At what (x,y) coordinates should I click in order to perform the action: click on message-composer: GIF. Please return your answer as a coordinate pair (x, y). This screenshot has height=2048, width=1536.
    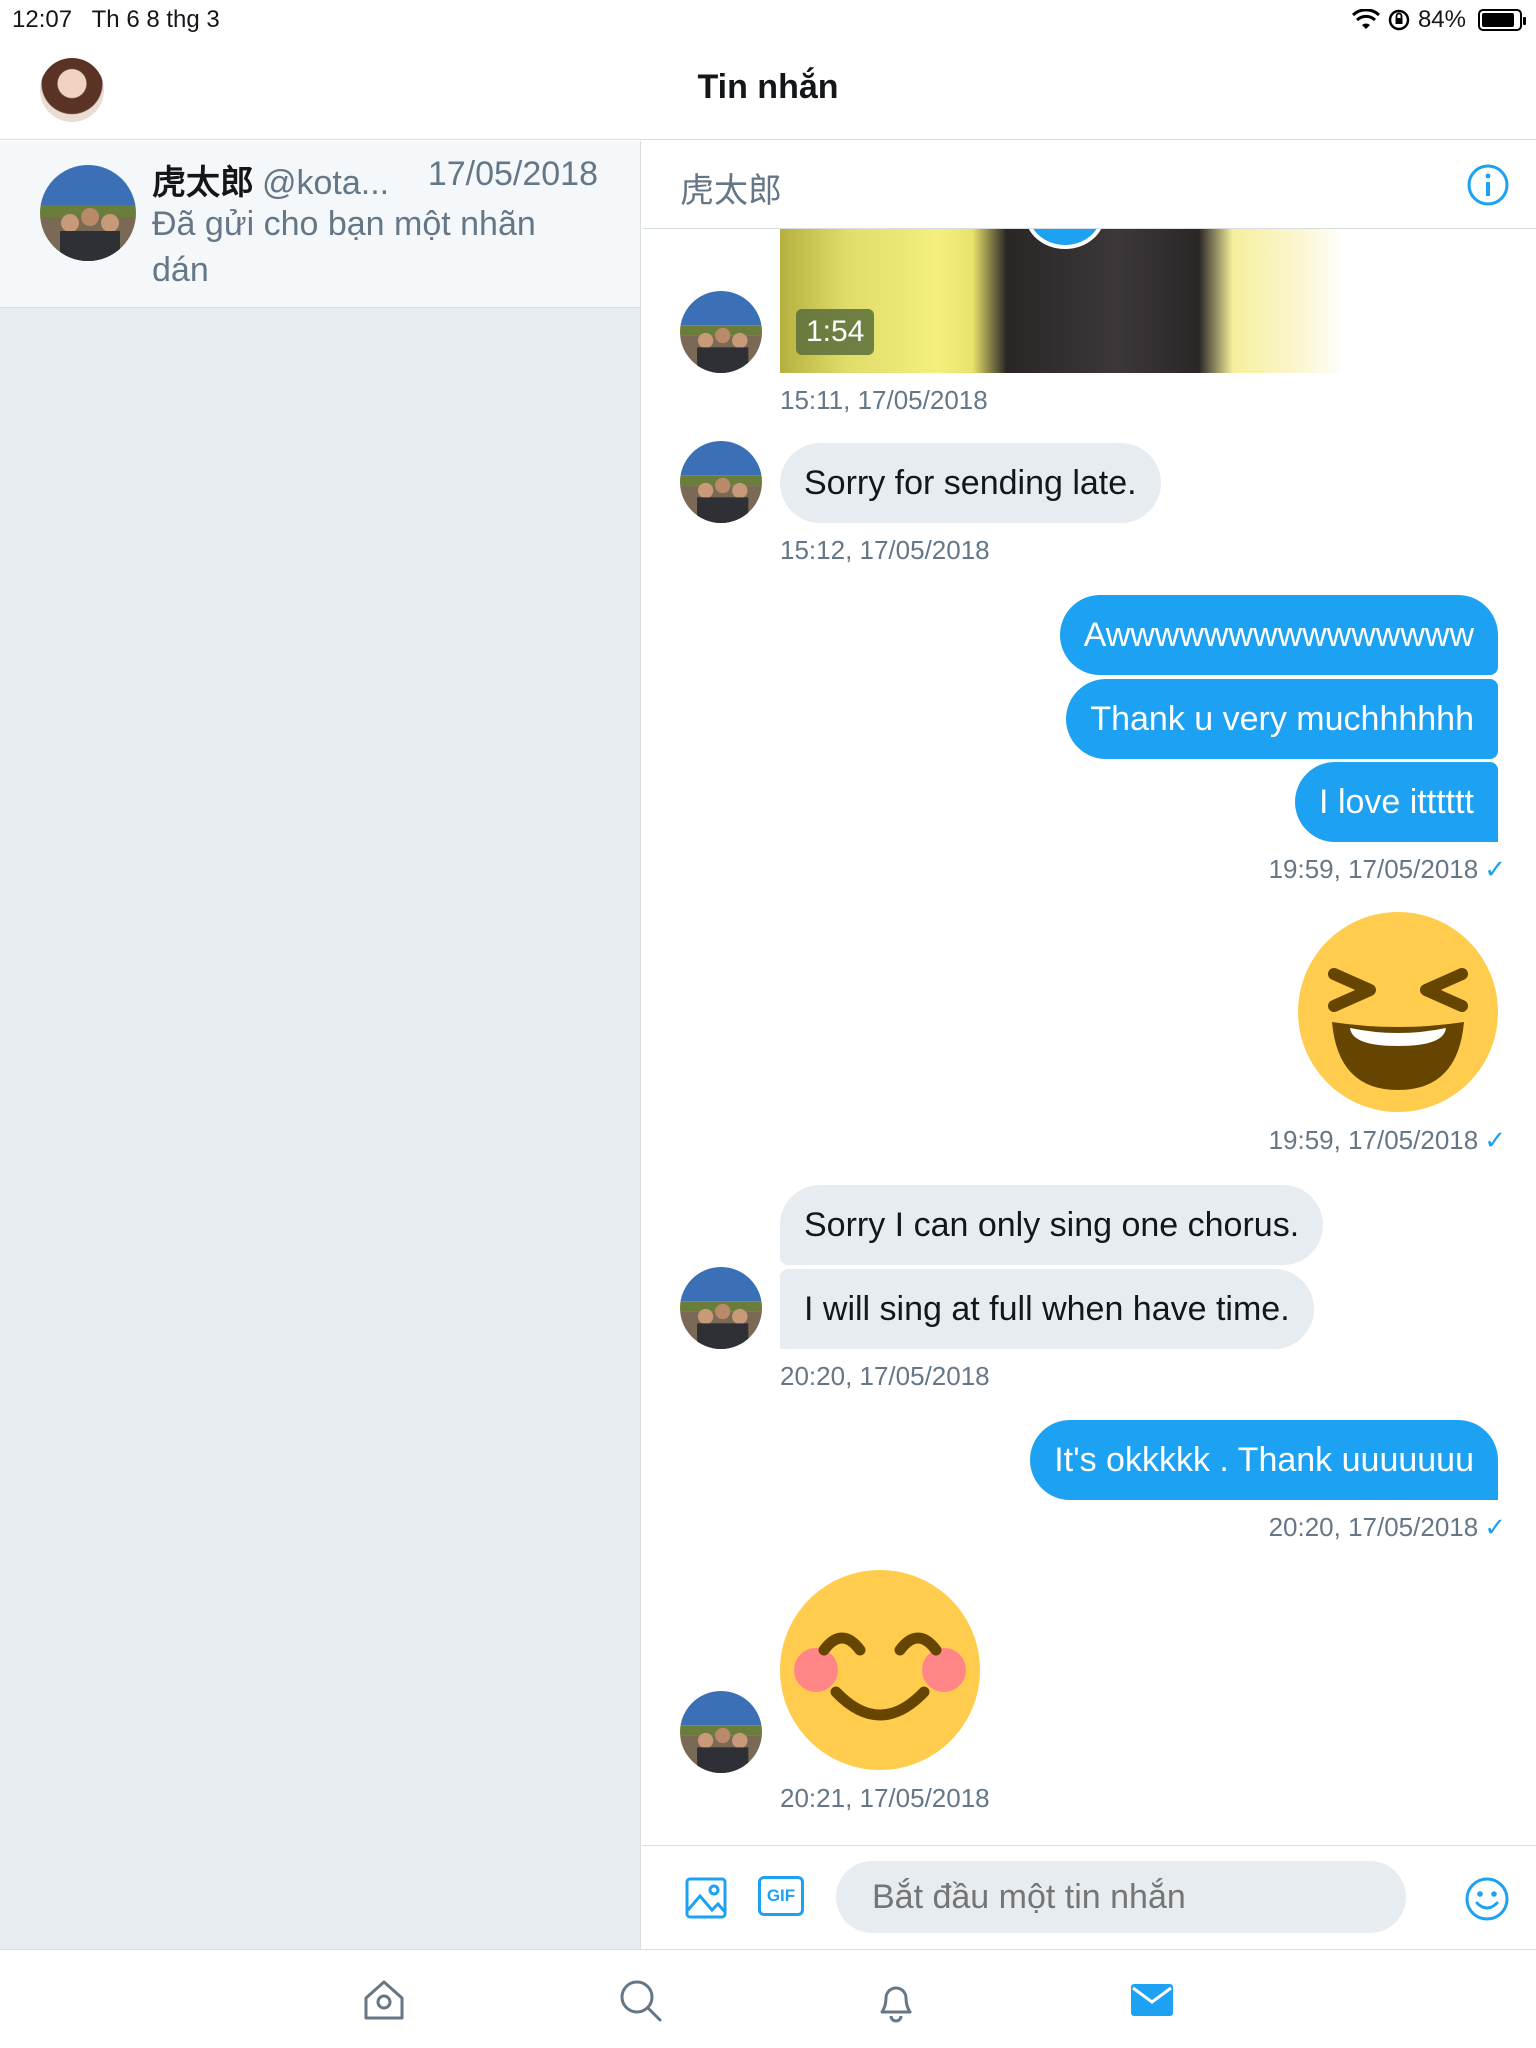
    Looking at the image, I should click on (1089, 1897).